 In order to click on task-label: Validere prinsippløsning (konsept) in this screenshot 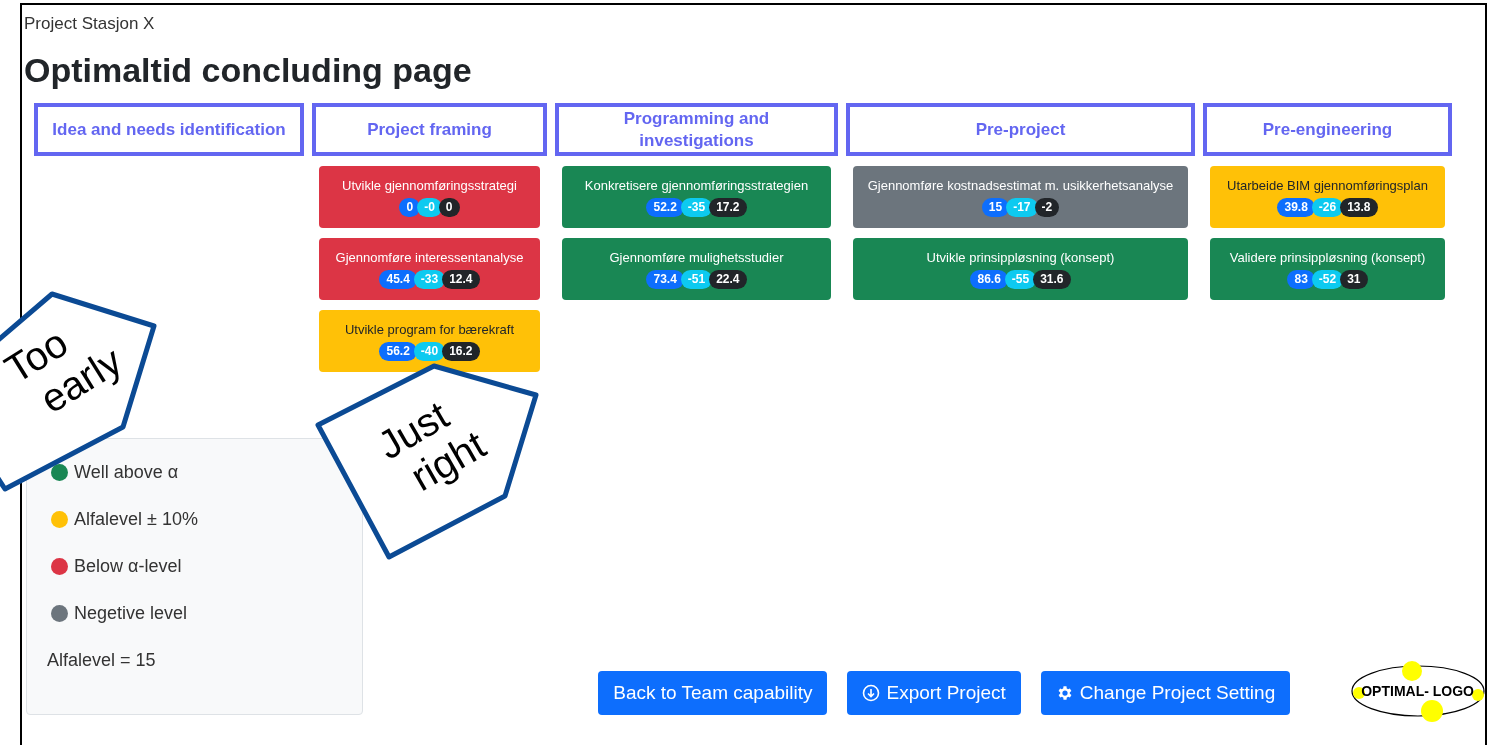, I will do `click(1327, 257)`.